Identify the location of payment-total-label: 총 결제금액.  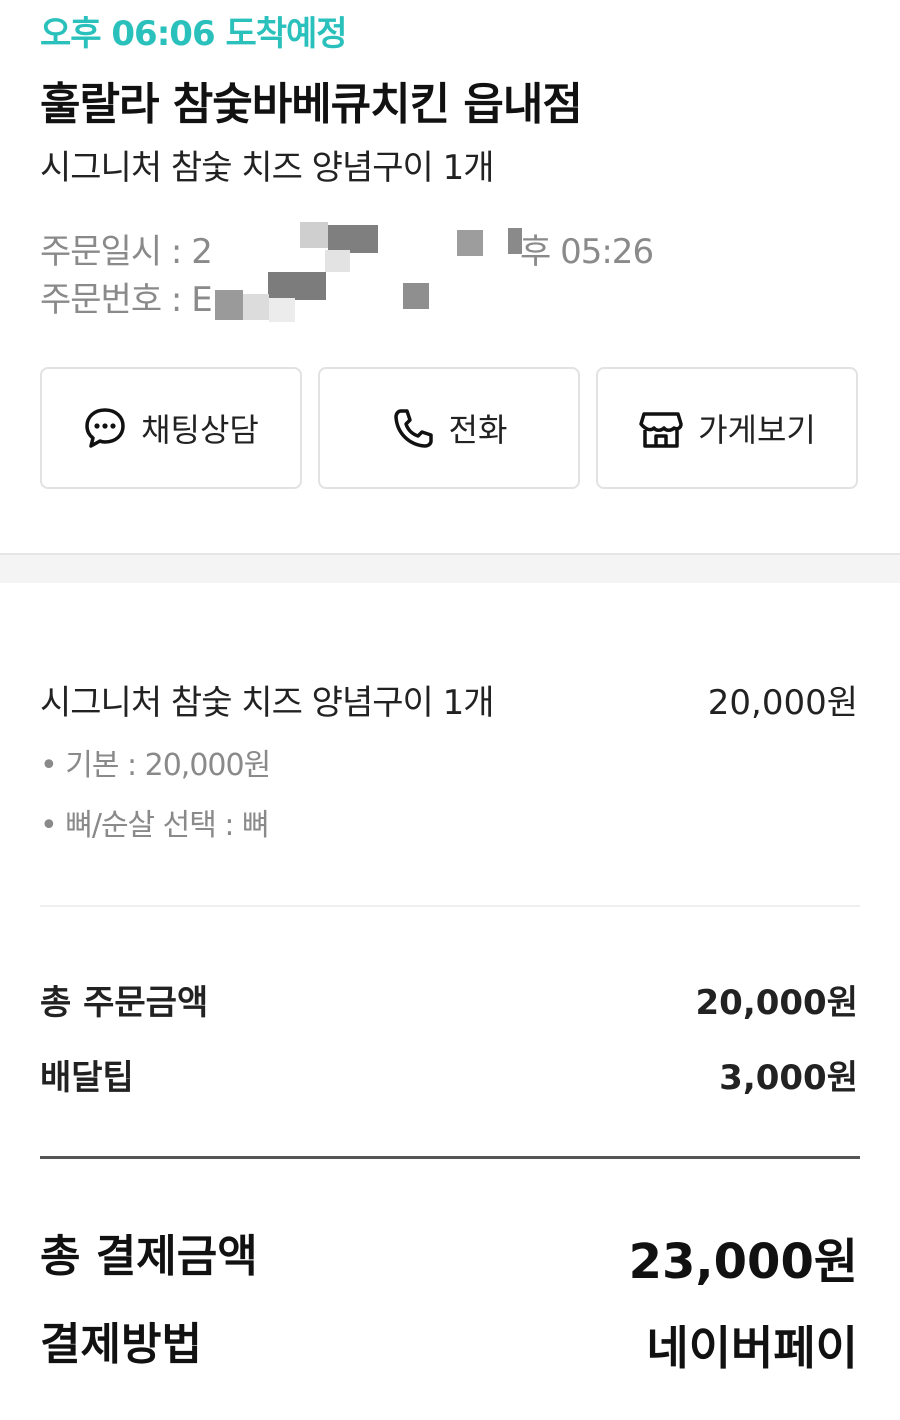
(149, 1256).